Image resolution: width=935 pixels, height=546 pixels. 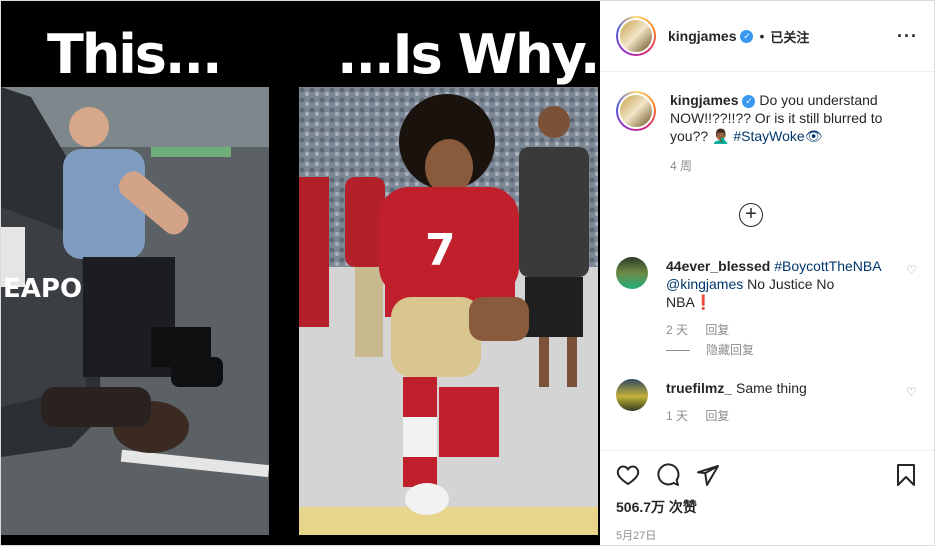 I want to click on comment-time: 1 天, so click(x=677, y=416).